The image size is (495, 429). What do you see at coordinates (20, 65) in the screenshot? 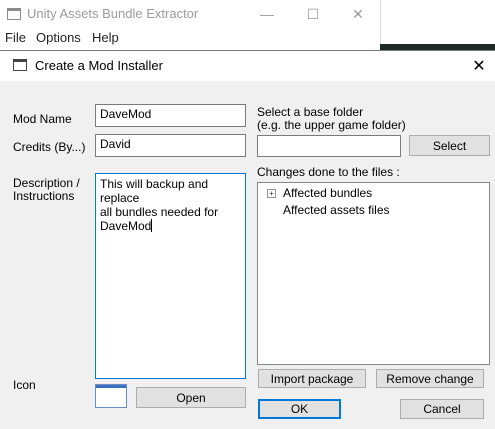
I see `dialog-window-icon` at bounding box center [20, 65].